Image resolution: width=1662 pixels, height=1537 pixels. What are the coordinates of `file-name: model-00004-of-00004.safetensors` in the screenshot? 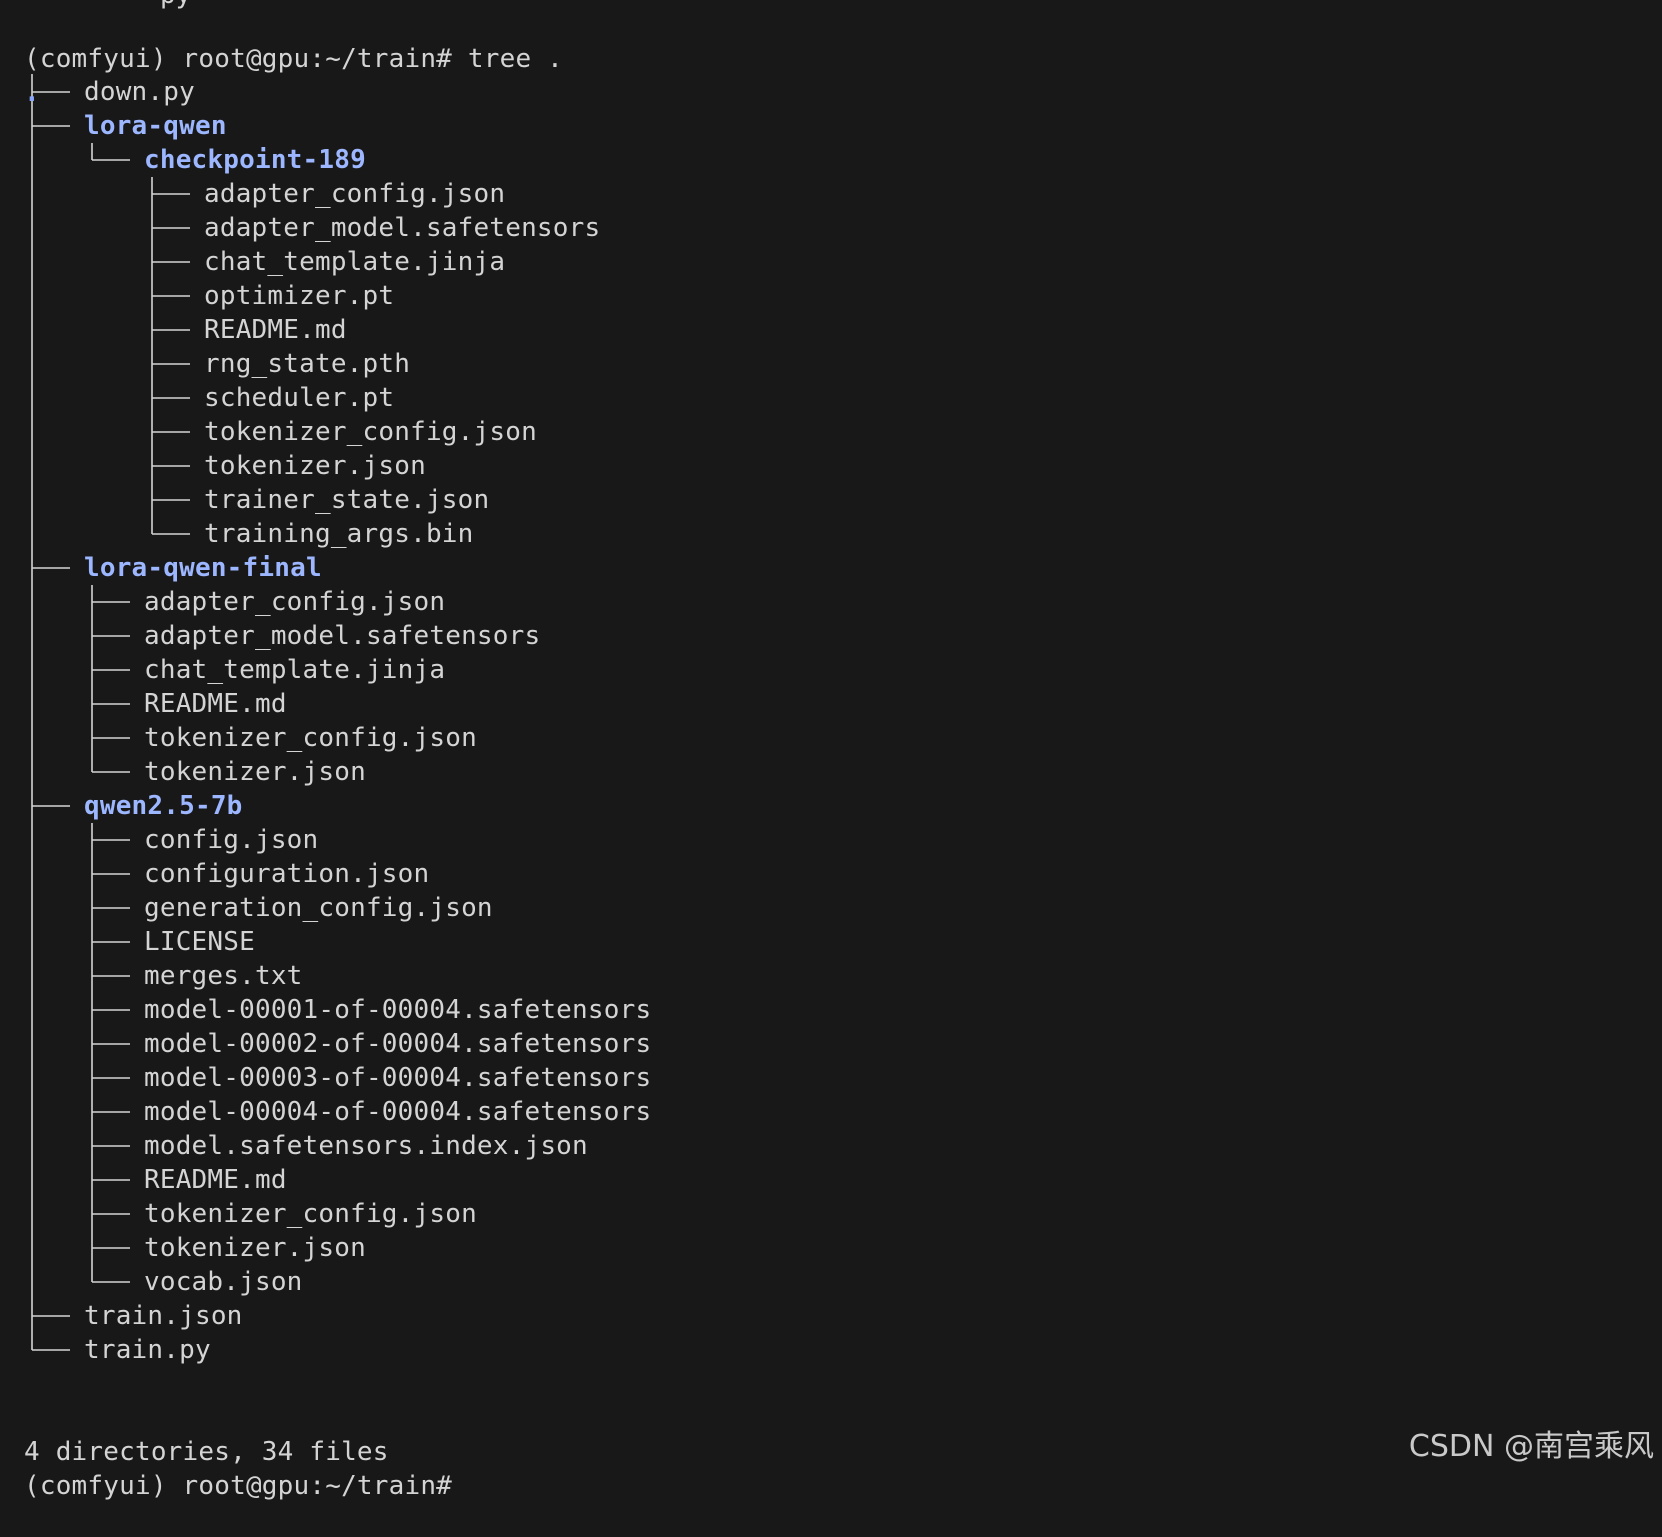 It's located at (398, 1112).